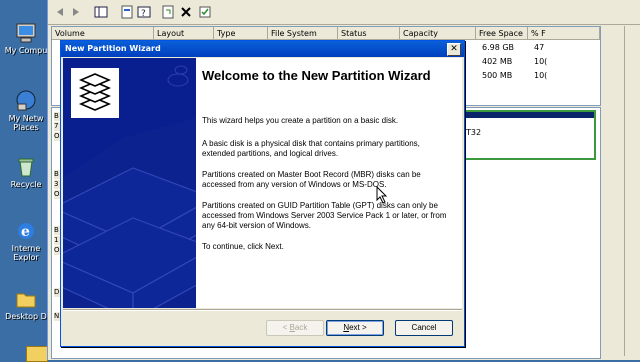  Describe the element at coordinates (438, 33) in the screenshot. I see `column-header-capacity: Capacity` at that location.